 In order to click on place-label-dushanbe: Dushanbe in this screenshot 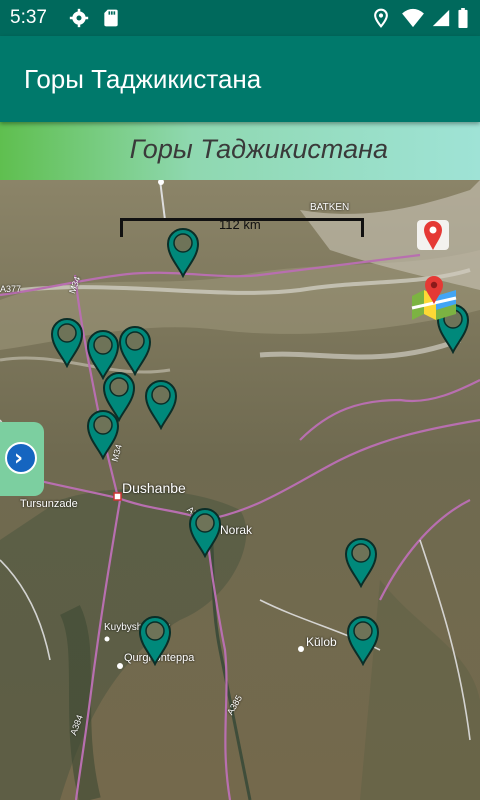, I will do `click(154, 488)`.